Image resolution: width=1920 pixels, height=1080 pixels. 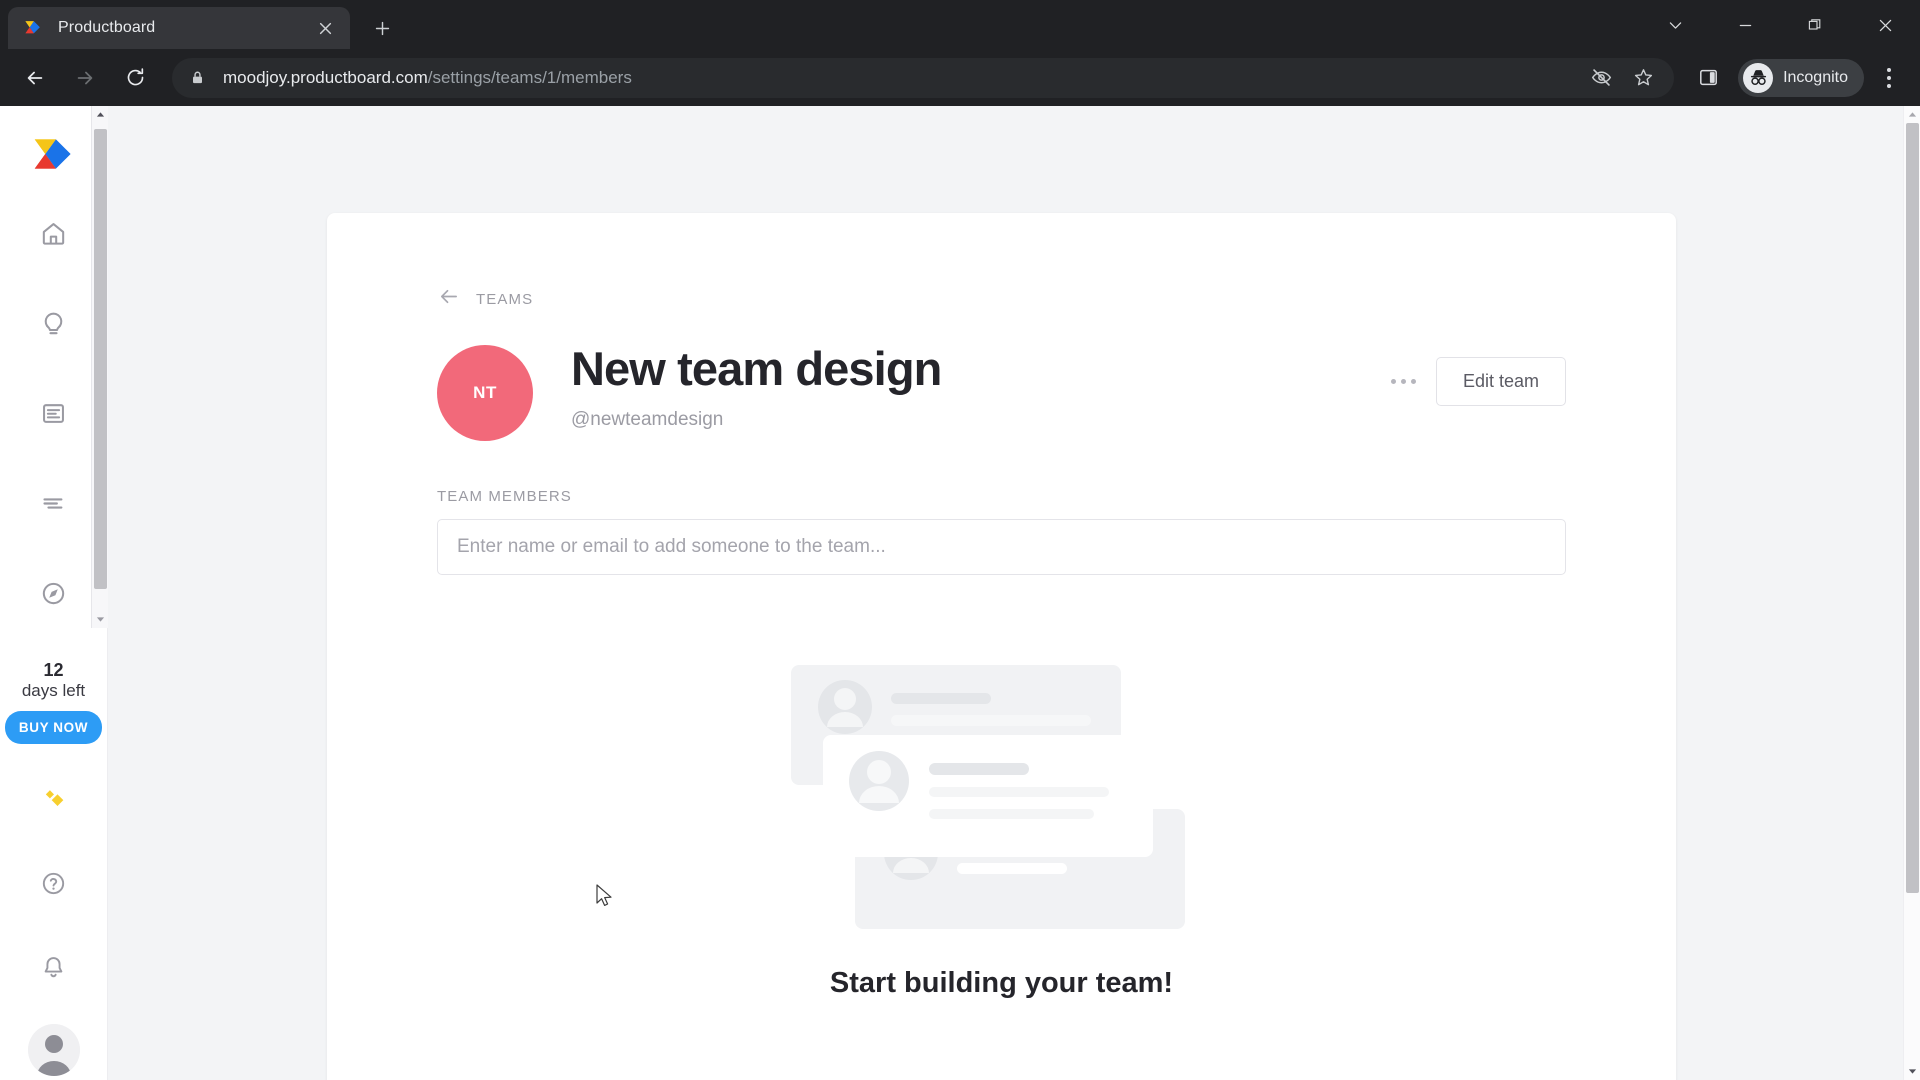 I want to click on lock-icon, so click(x=198, y=78).